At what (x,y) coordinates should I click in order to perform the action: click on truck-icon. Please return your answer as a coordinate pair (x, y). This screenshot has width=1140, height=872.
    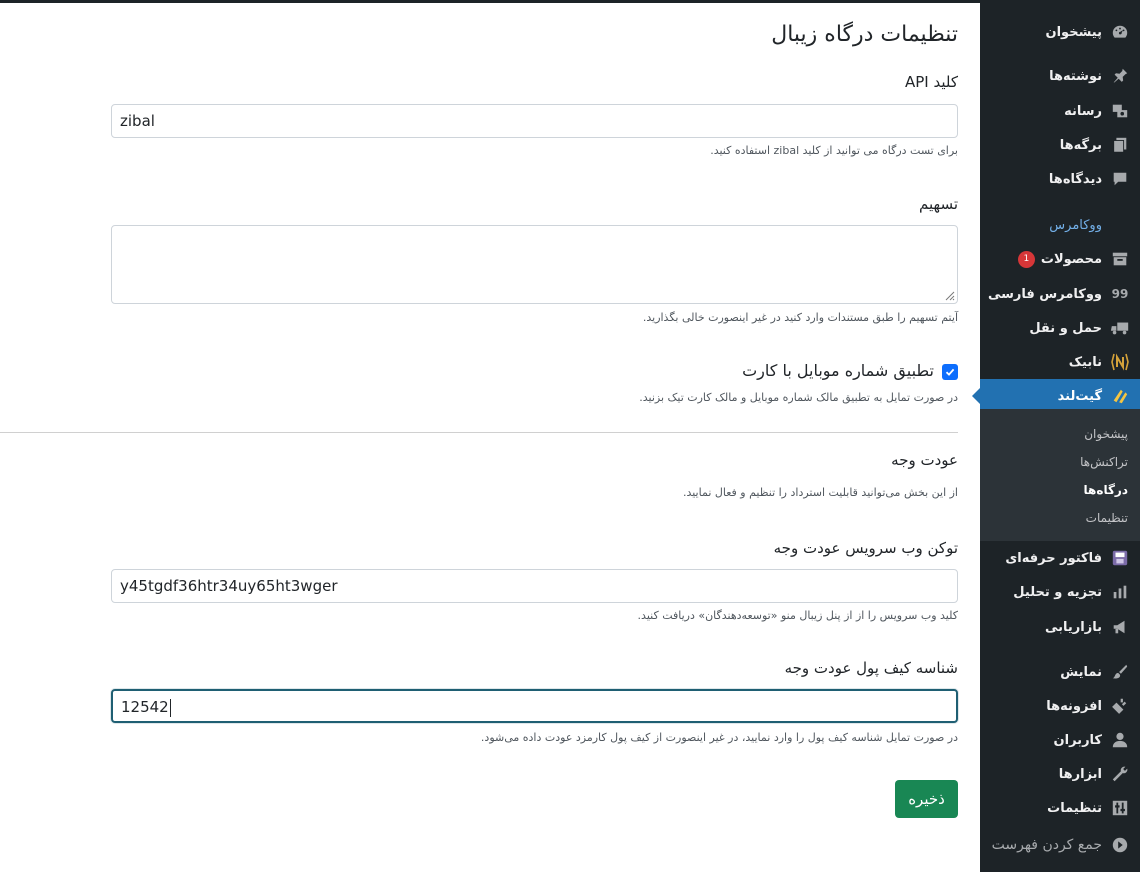
    Looking at the image, I should click on (1120, 328).